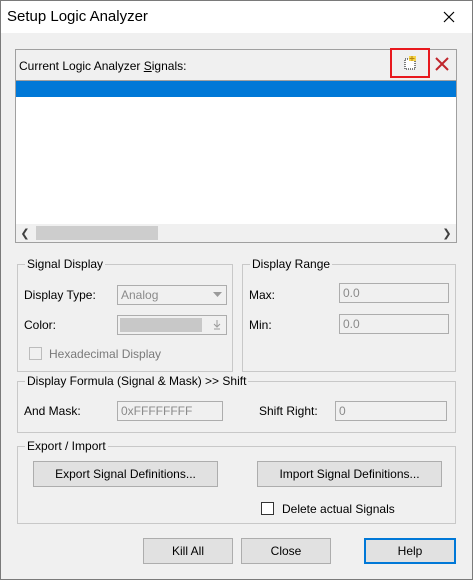 Image resolution: width=473 pixels, height=580 pixels. I want to click on display-range-group: Display Range Max: 0.0 Min: 0.0, so click(349, 314).